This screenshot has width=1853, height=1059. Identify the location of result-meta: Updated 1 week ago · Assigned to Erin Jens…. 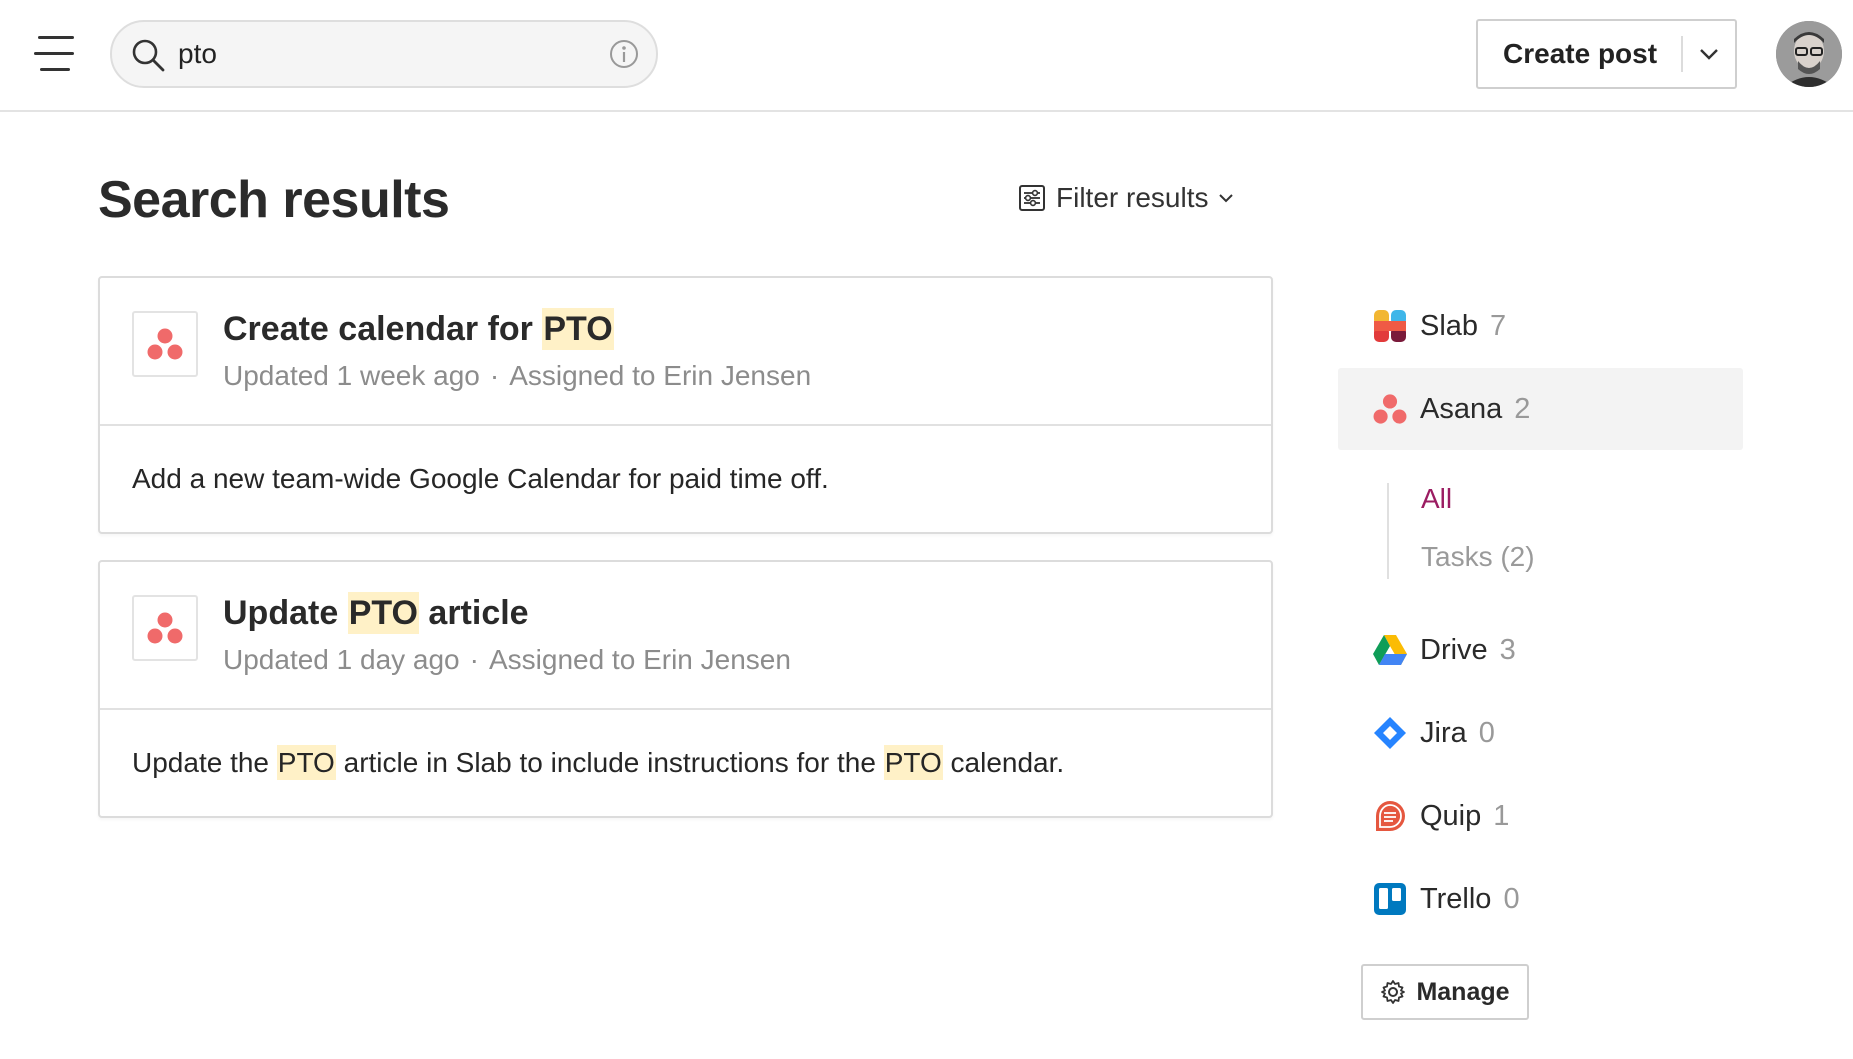
(517, 376).